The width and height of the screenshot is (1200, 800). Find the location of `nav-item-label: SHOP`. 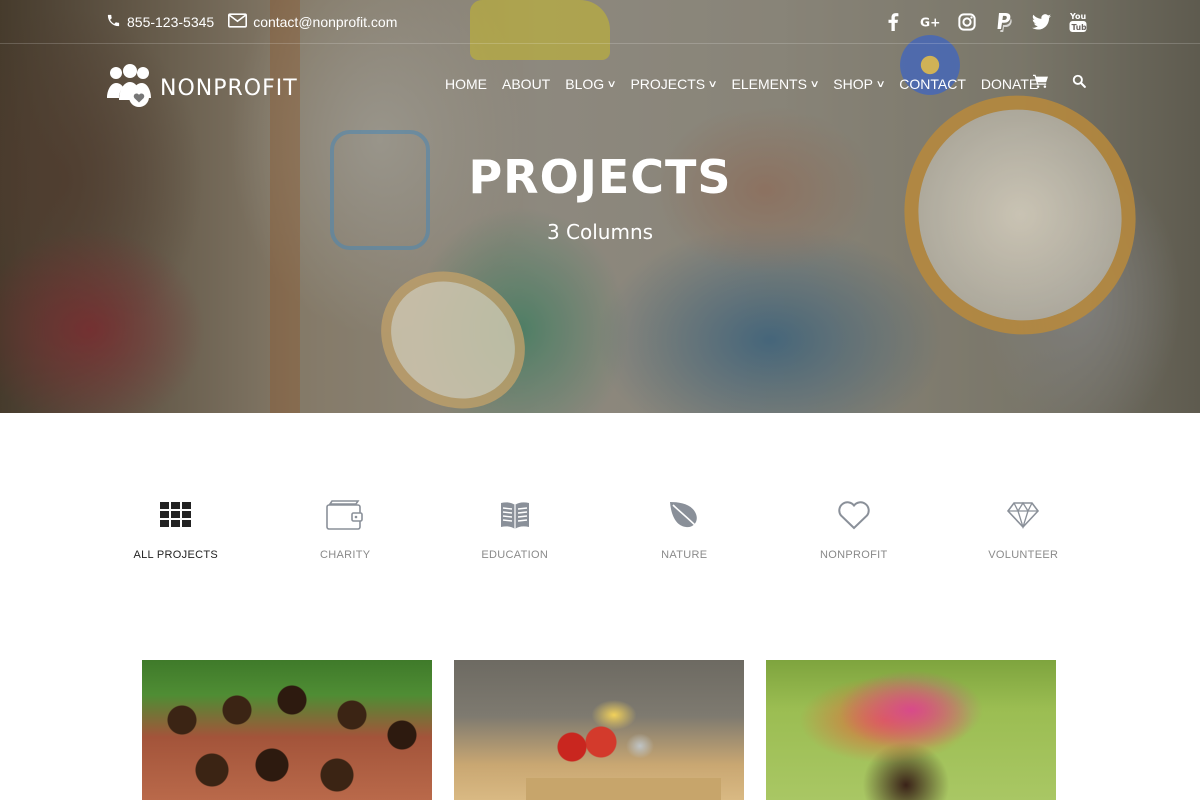

nav-item-label: SHOP is located at coordinates (853, 84).